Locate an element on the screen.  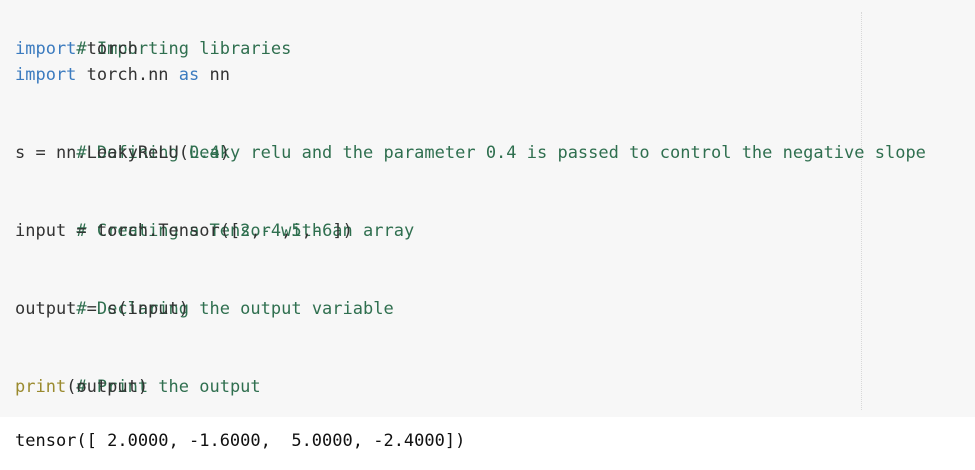
number-literal: 0.4 is located at coordinates (204, 153).